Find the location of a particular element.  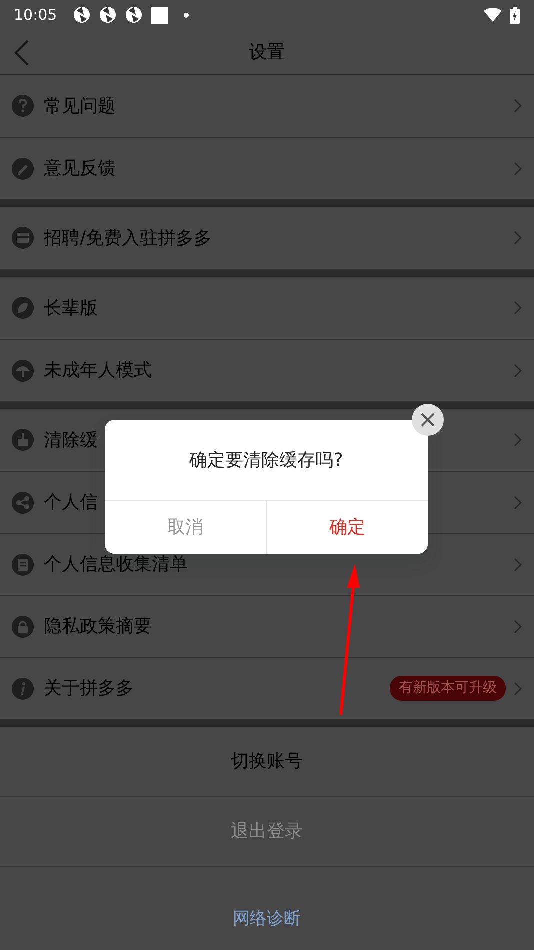

dialog-message: 确定要清除缓存吗? is located at coordinates (267, 460).